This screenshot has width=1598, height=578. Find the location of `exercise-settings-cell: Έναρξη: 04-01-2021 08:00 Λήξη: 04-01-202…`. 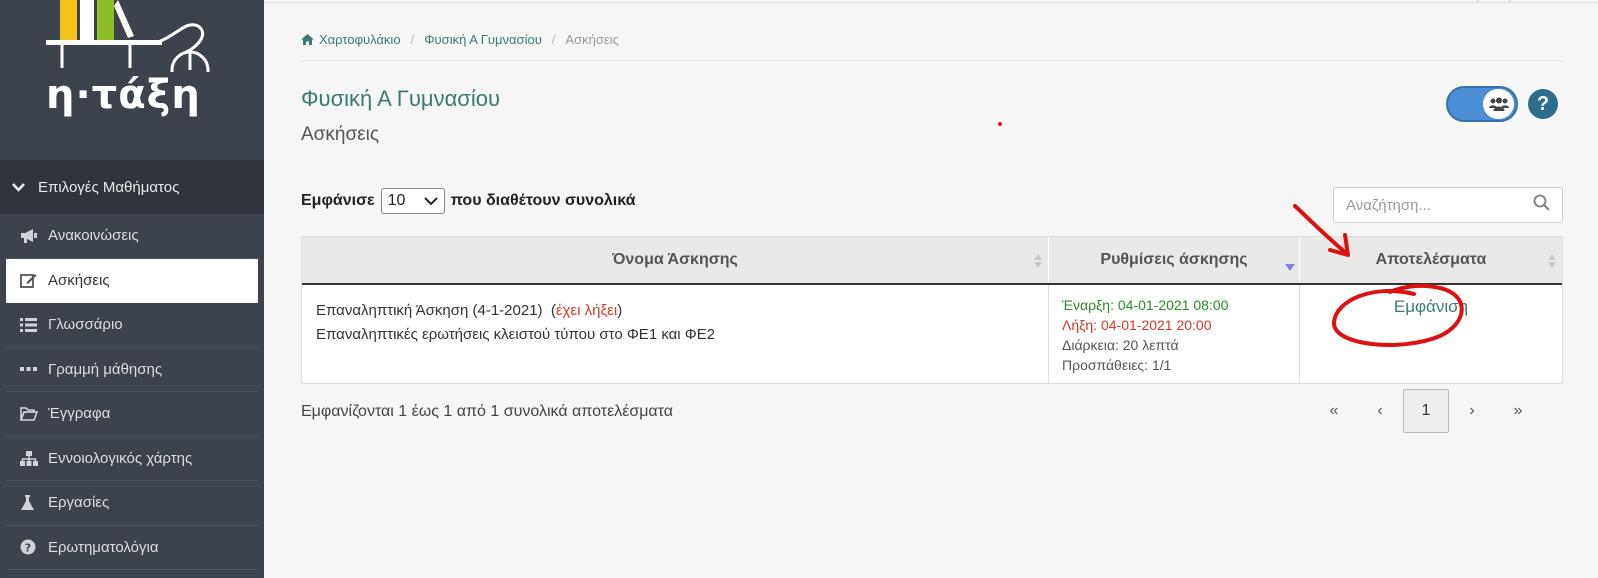

exercise-settings-cell: Έναρξη: 04-01-2021 08:00 Λήξη: 04-01-202… is located at coordinates (1174, 334).